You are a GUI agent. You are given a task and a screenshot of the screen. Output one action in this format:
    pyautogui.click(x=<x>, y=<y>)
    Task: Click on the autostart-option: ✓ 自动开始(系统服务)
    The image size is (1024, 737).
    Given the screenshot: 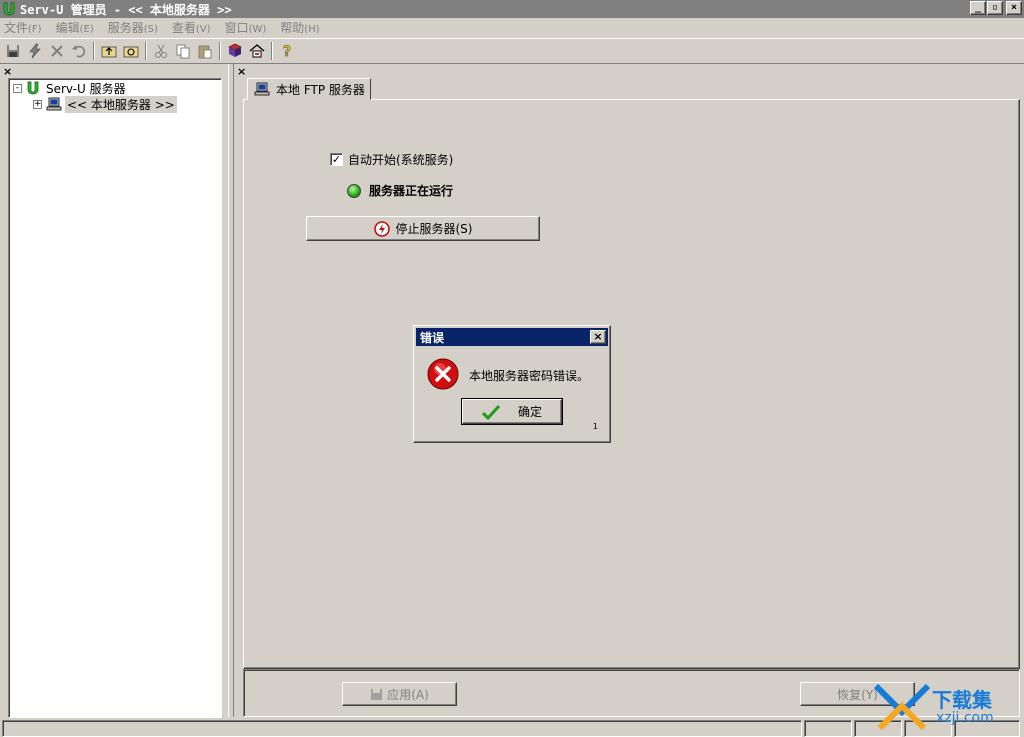 What is the action you would take?
    pyautogui.click(x=391, y=159)
    